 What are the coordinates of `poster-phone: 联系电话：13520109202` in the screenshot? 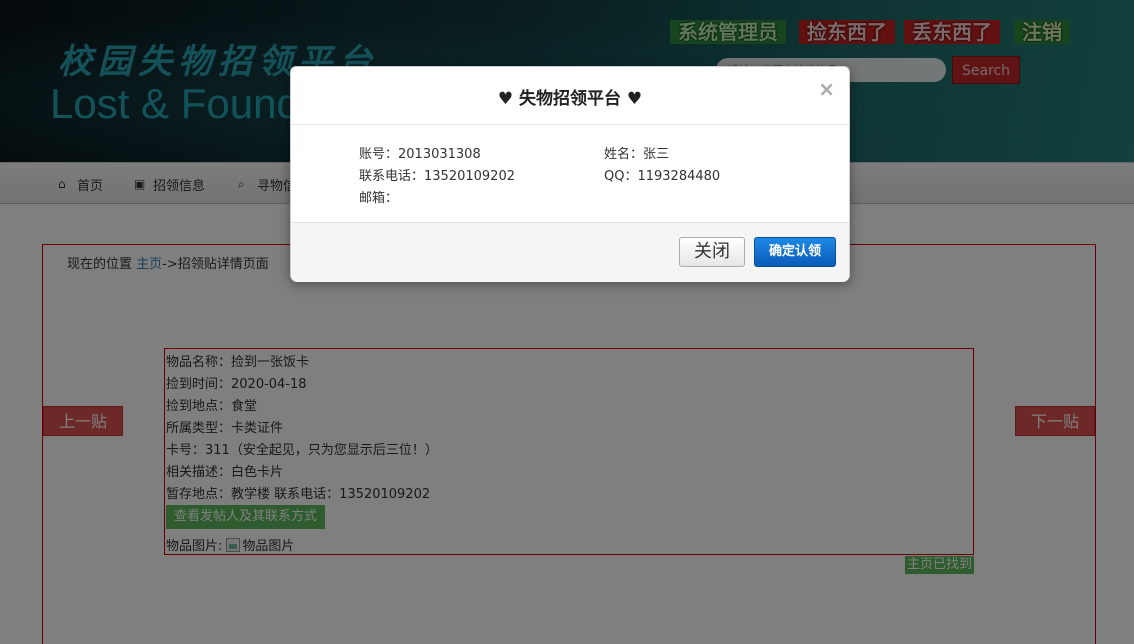 It's located at (437, 176).